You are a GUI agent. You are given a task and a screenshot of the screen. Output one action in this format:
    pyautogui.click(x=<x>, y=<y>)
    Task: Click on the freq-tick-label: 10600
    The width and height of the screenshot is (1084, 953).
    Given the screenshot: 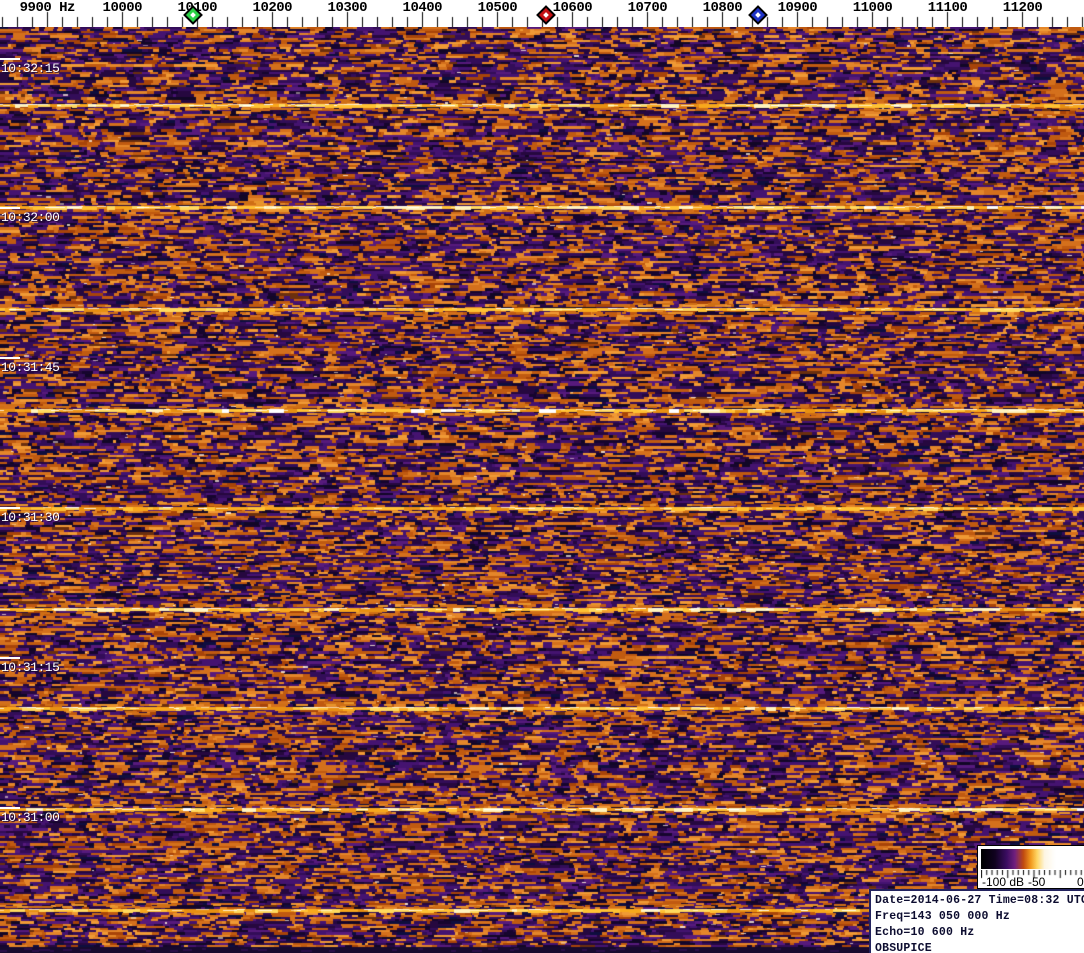 What is the action you would take?
    pyautogui.click(x=572, y=8)
    